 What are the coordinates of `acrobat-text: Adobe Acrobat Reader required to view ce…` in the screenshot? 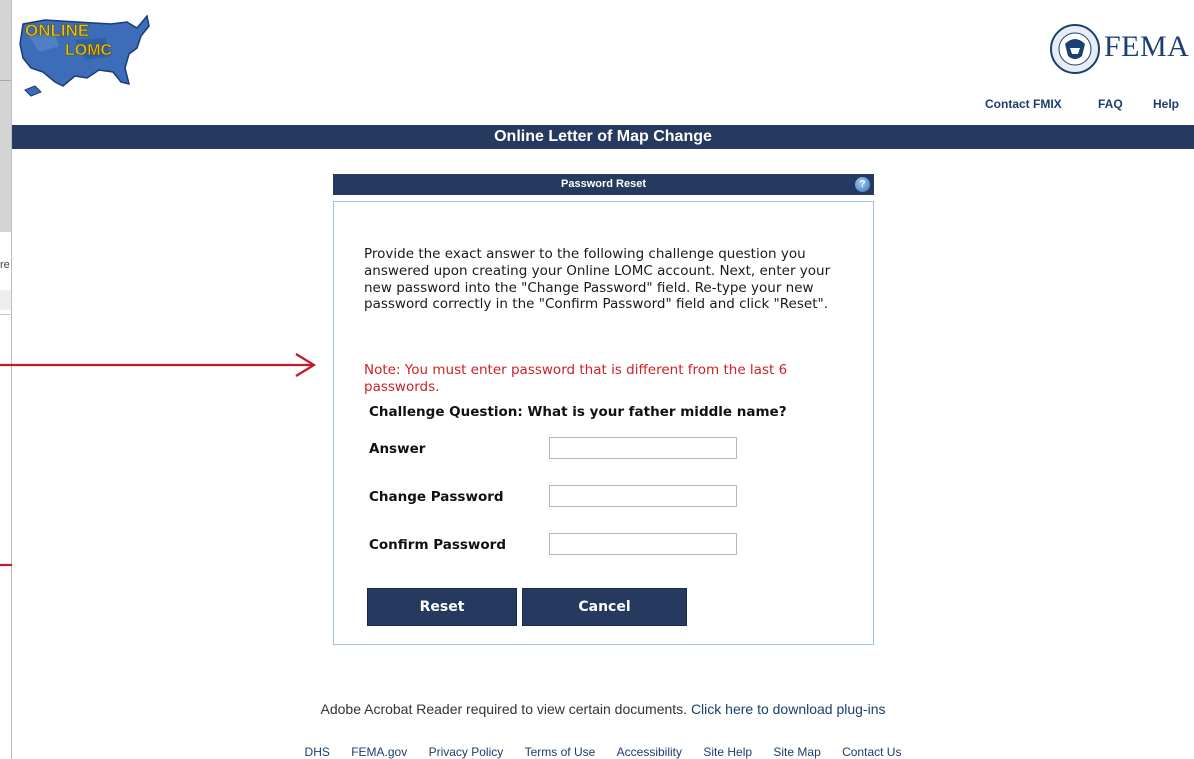 It's located at (504, 709).